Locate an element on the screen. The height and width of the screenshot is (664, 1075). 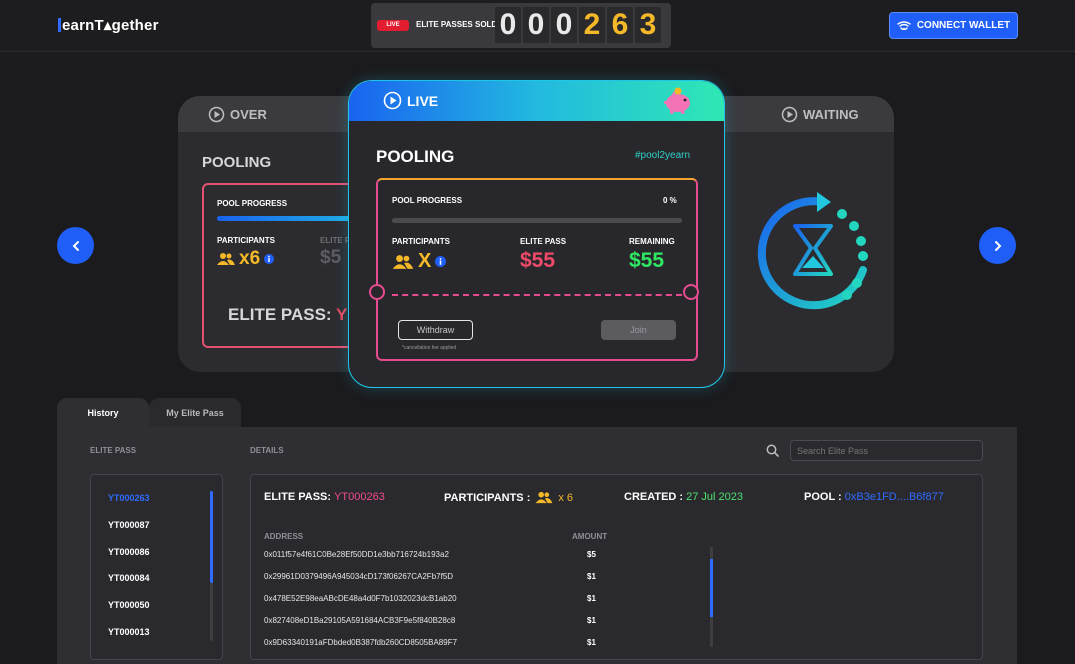
carousel-prev-button is located at coordinates (75, 245).